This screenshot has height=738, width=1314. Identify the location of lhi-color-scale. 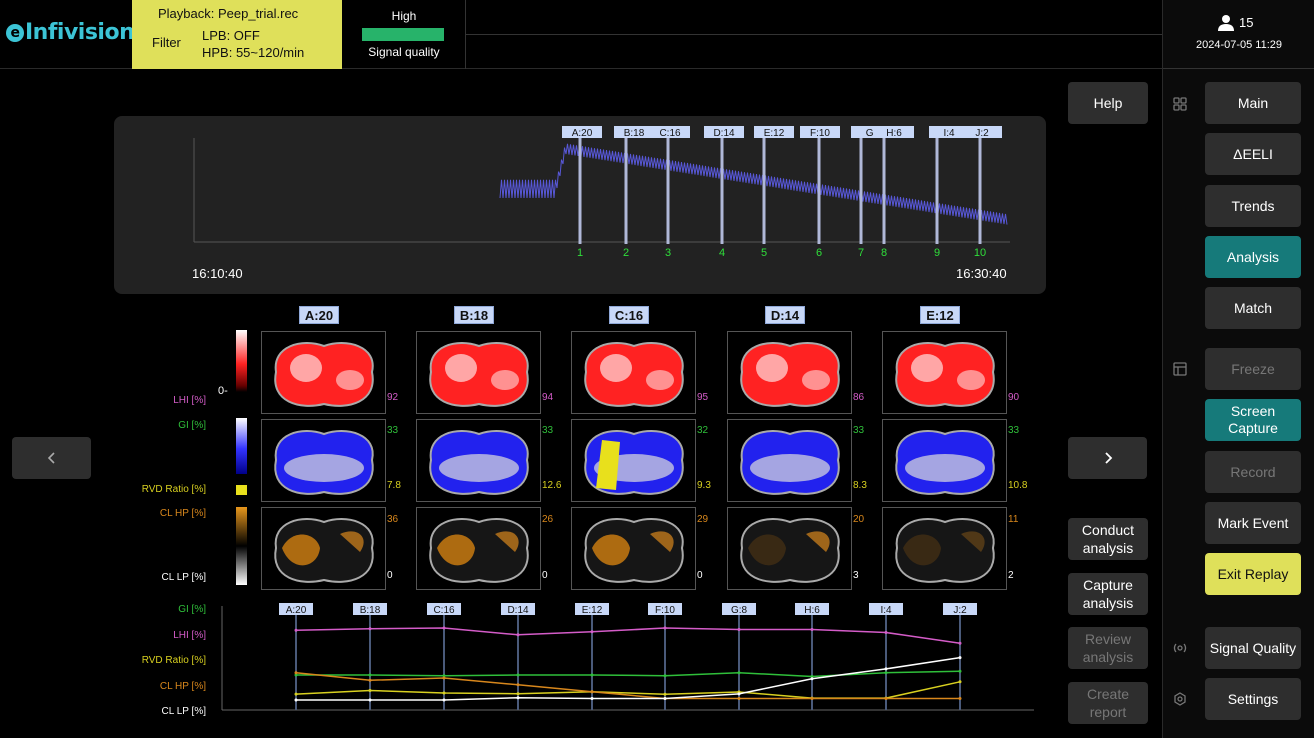
(241, 361).